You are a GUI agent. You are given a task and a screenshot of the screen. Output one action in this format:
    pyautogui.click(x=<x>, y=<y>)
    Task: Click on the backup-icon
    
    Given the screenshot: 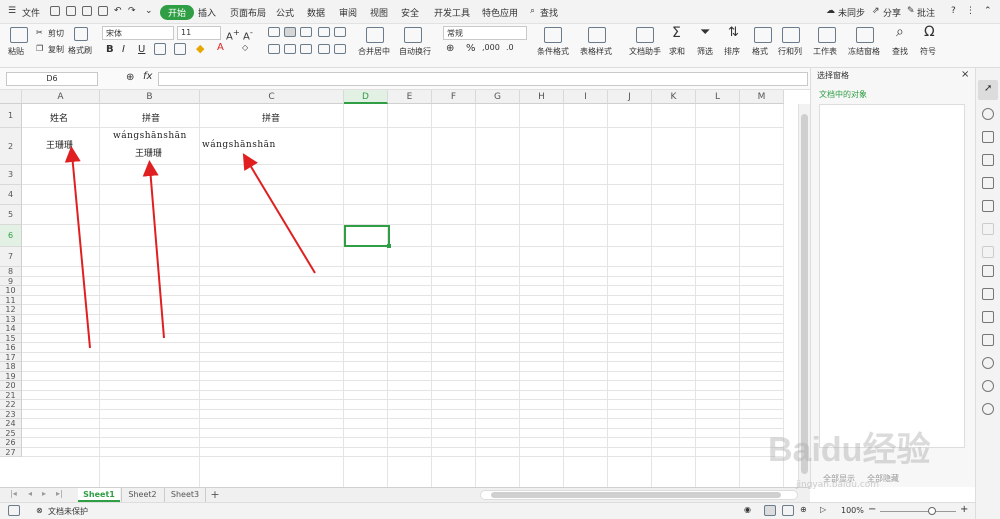 What is the action you would take?
    pyautogui.click(x=988, y=317)
    